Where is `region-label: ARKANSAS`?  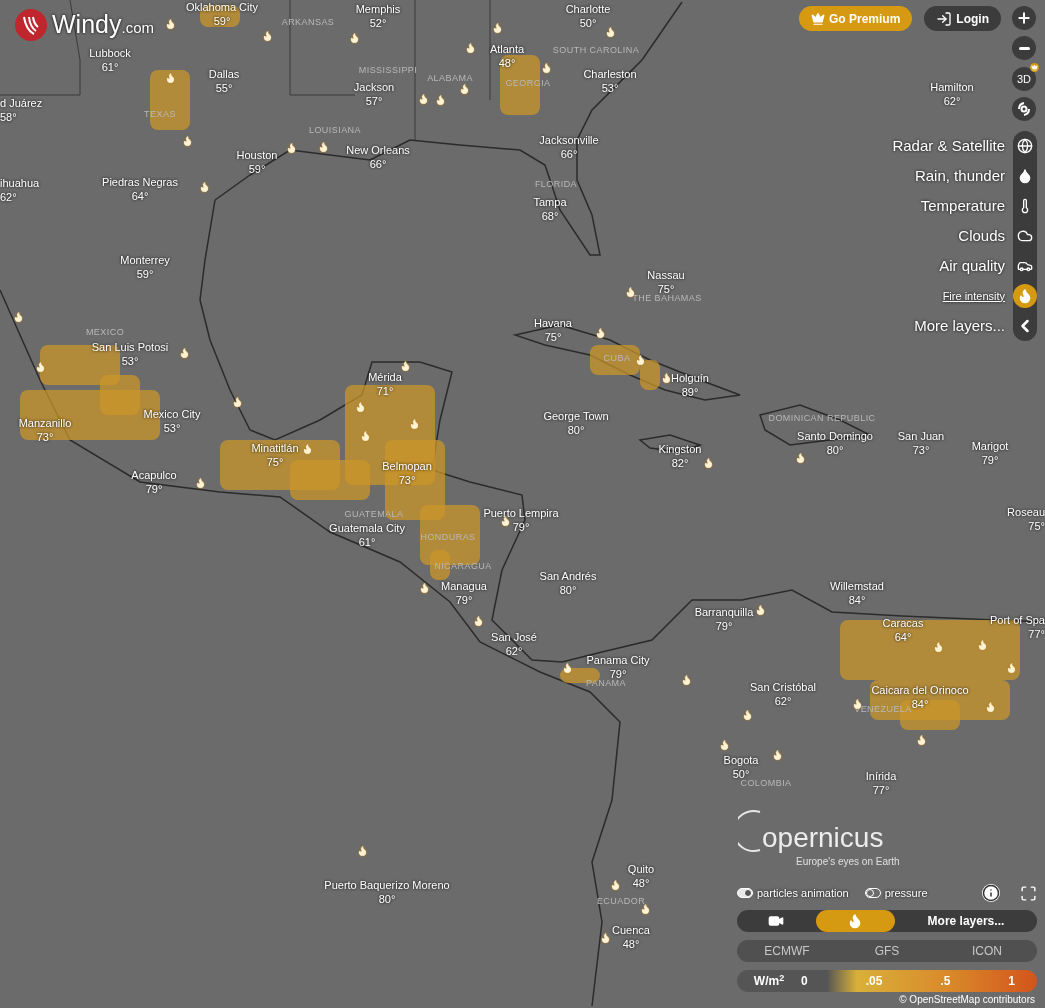
region-label: ARKANSAS is located at coordinates (308, 22).